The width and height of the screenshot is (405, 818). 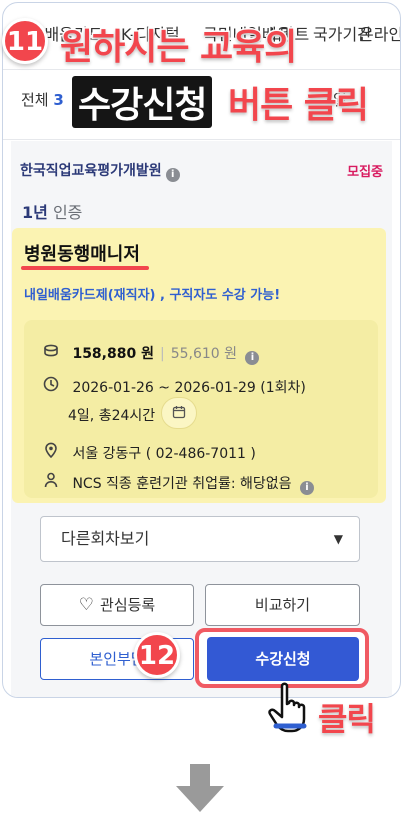 What do you see at coordinates (85, 268) in the screenshot?
I see `title-underline` at bounding box center [85, 268].